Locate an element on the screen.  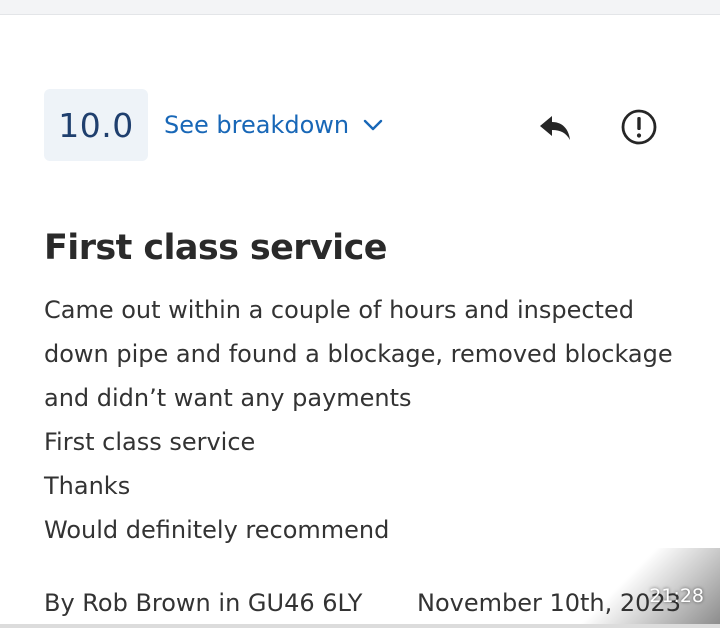
top-bar is located at coordinates (360, 7).